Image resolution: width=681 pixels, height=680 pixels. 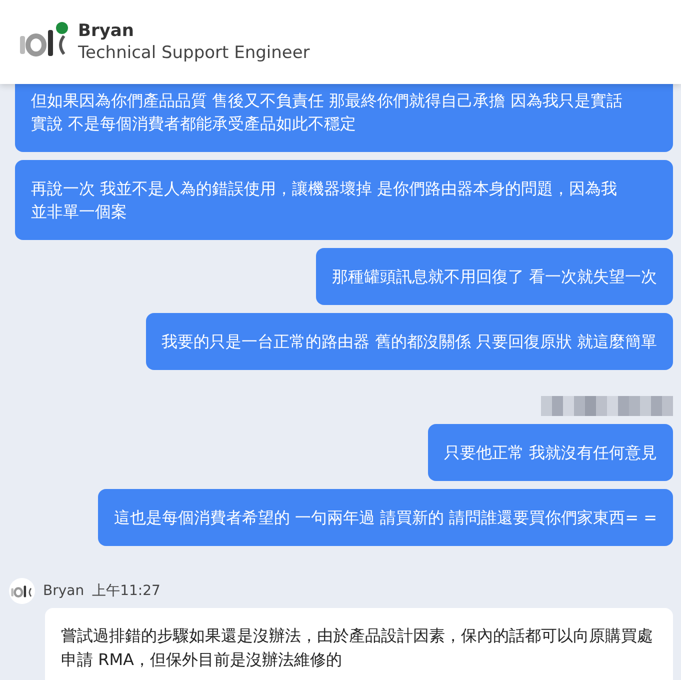 I want to click on contact-title: Technical Support Engineer, so click(x=194, y=53).